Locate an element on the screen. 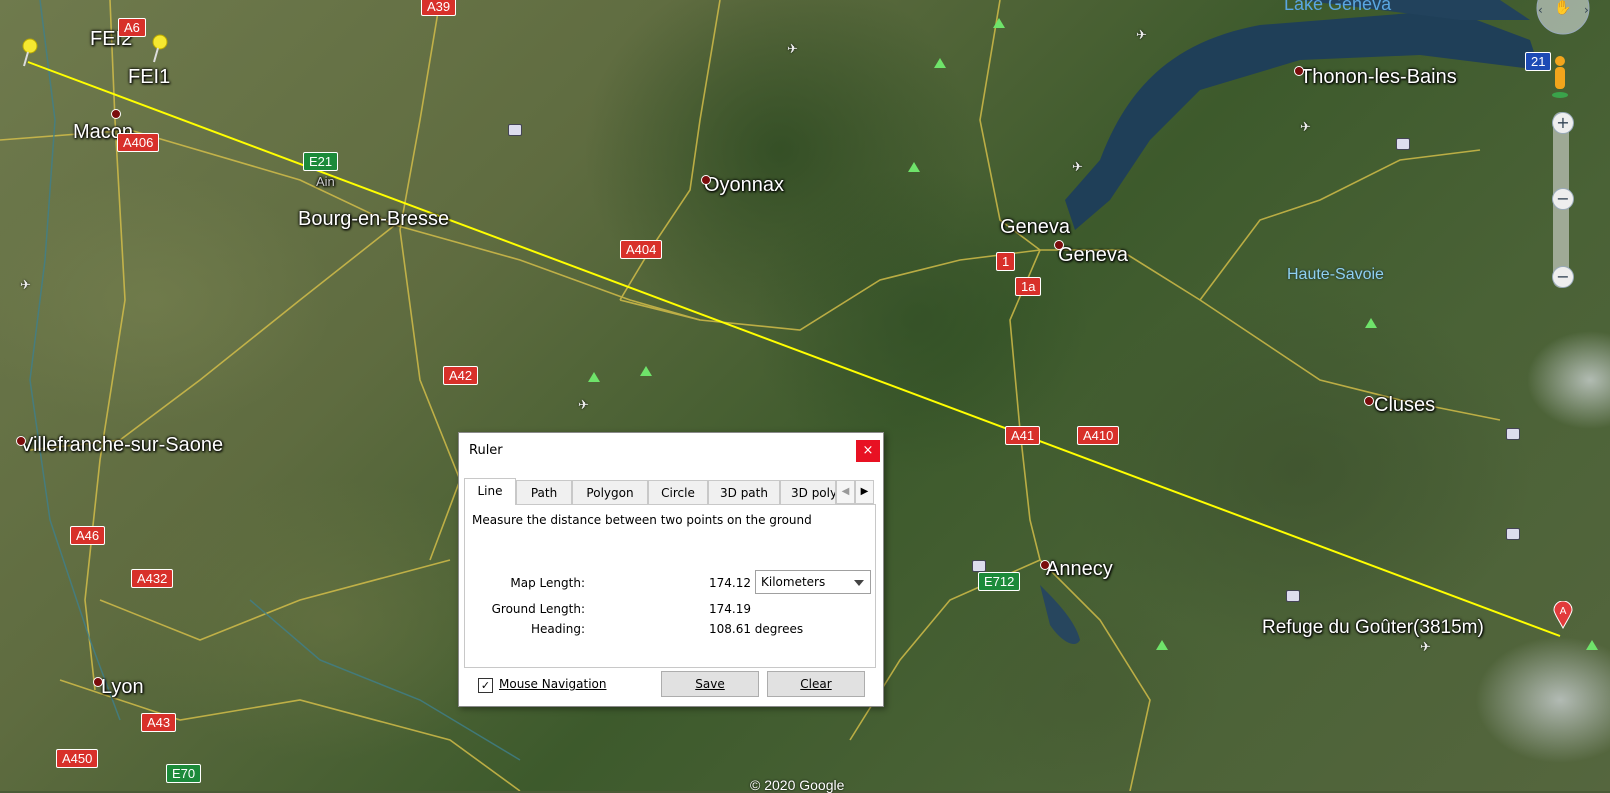  road-shield: A450 is located at coordinates (77, 758).